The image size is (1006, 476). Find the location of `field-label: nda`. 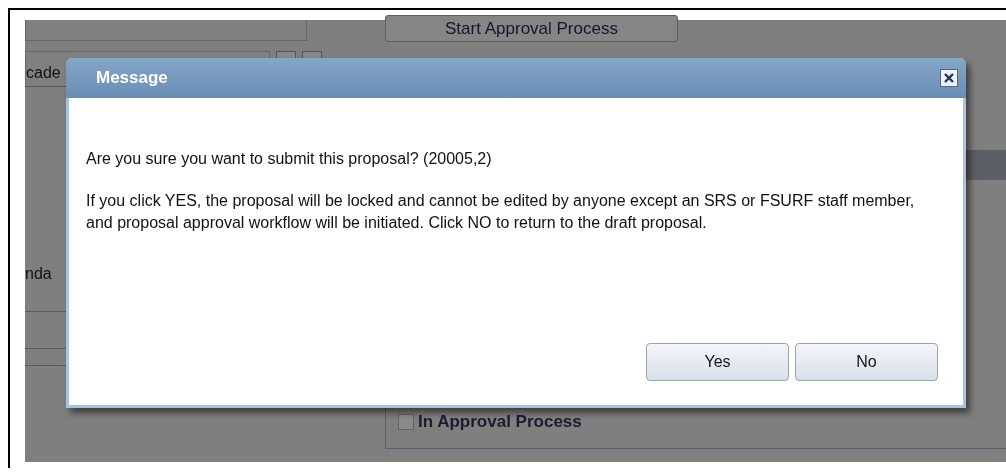

field-label: nda is located at coordinates (39, 274).